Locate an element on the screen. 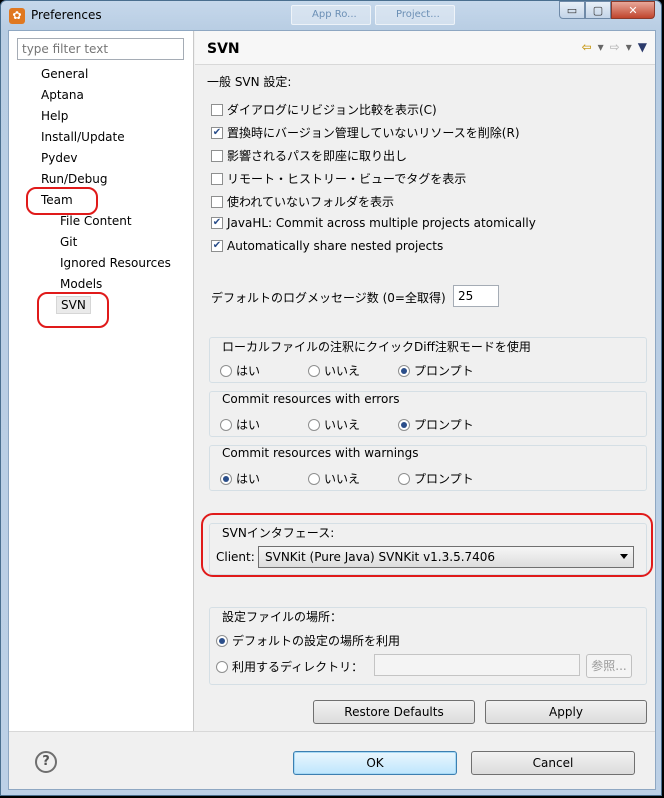 This screenshot has height=798, width=664. checkbox-label: リモート・ヒストリー・ビューでタグを表示 is located at coordinates (347, 179).